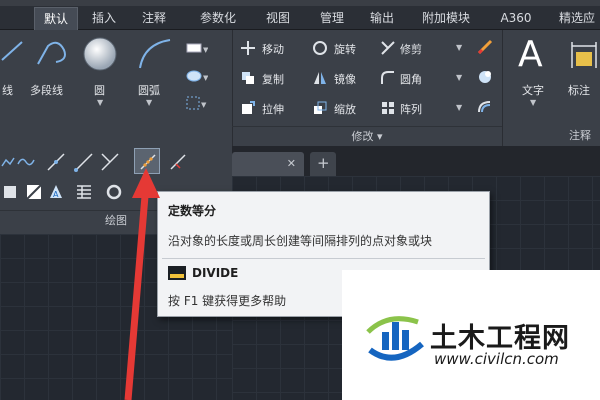 The width and height of the screenshot is (600, 400). Describe the element at coordinates (382, 18) in the screenshot. I see `tab-output: 输出` at that location.